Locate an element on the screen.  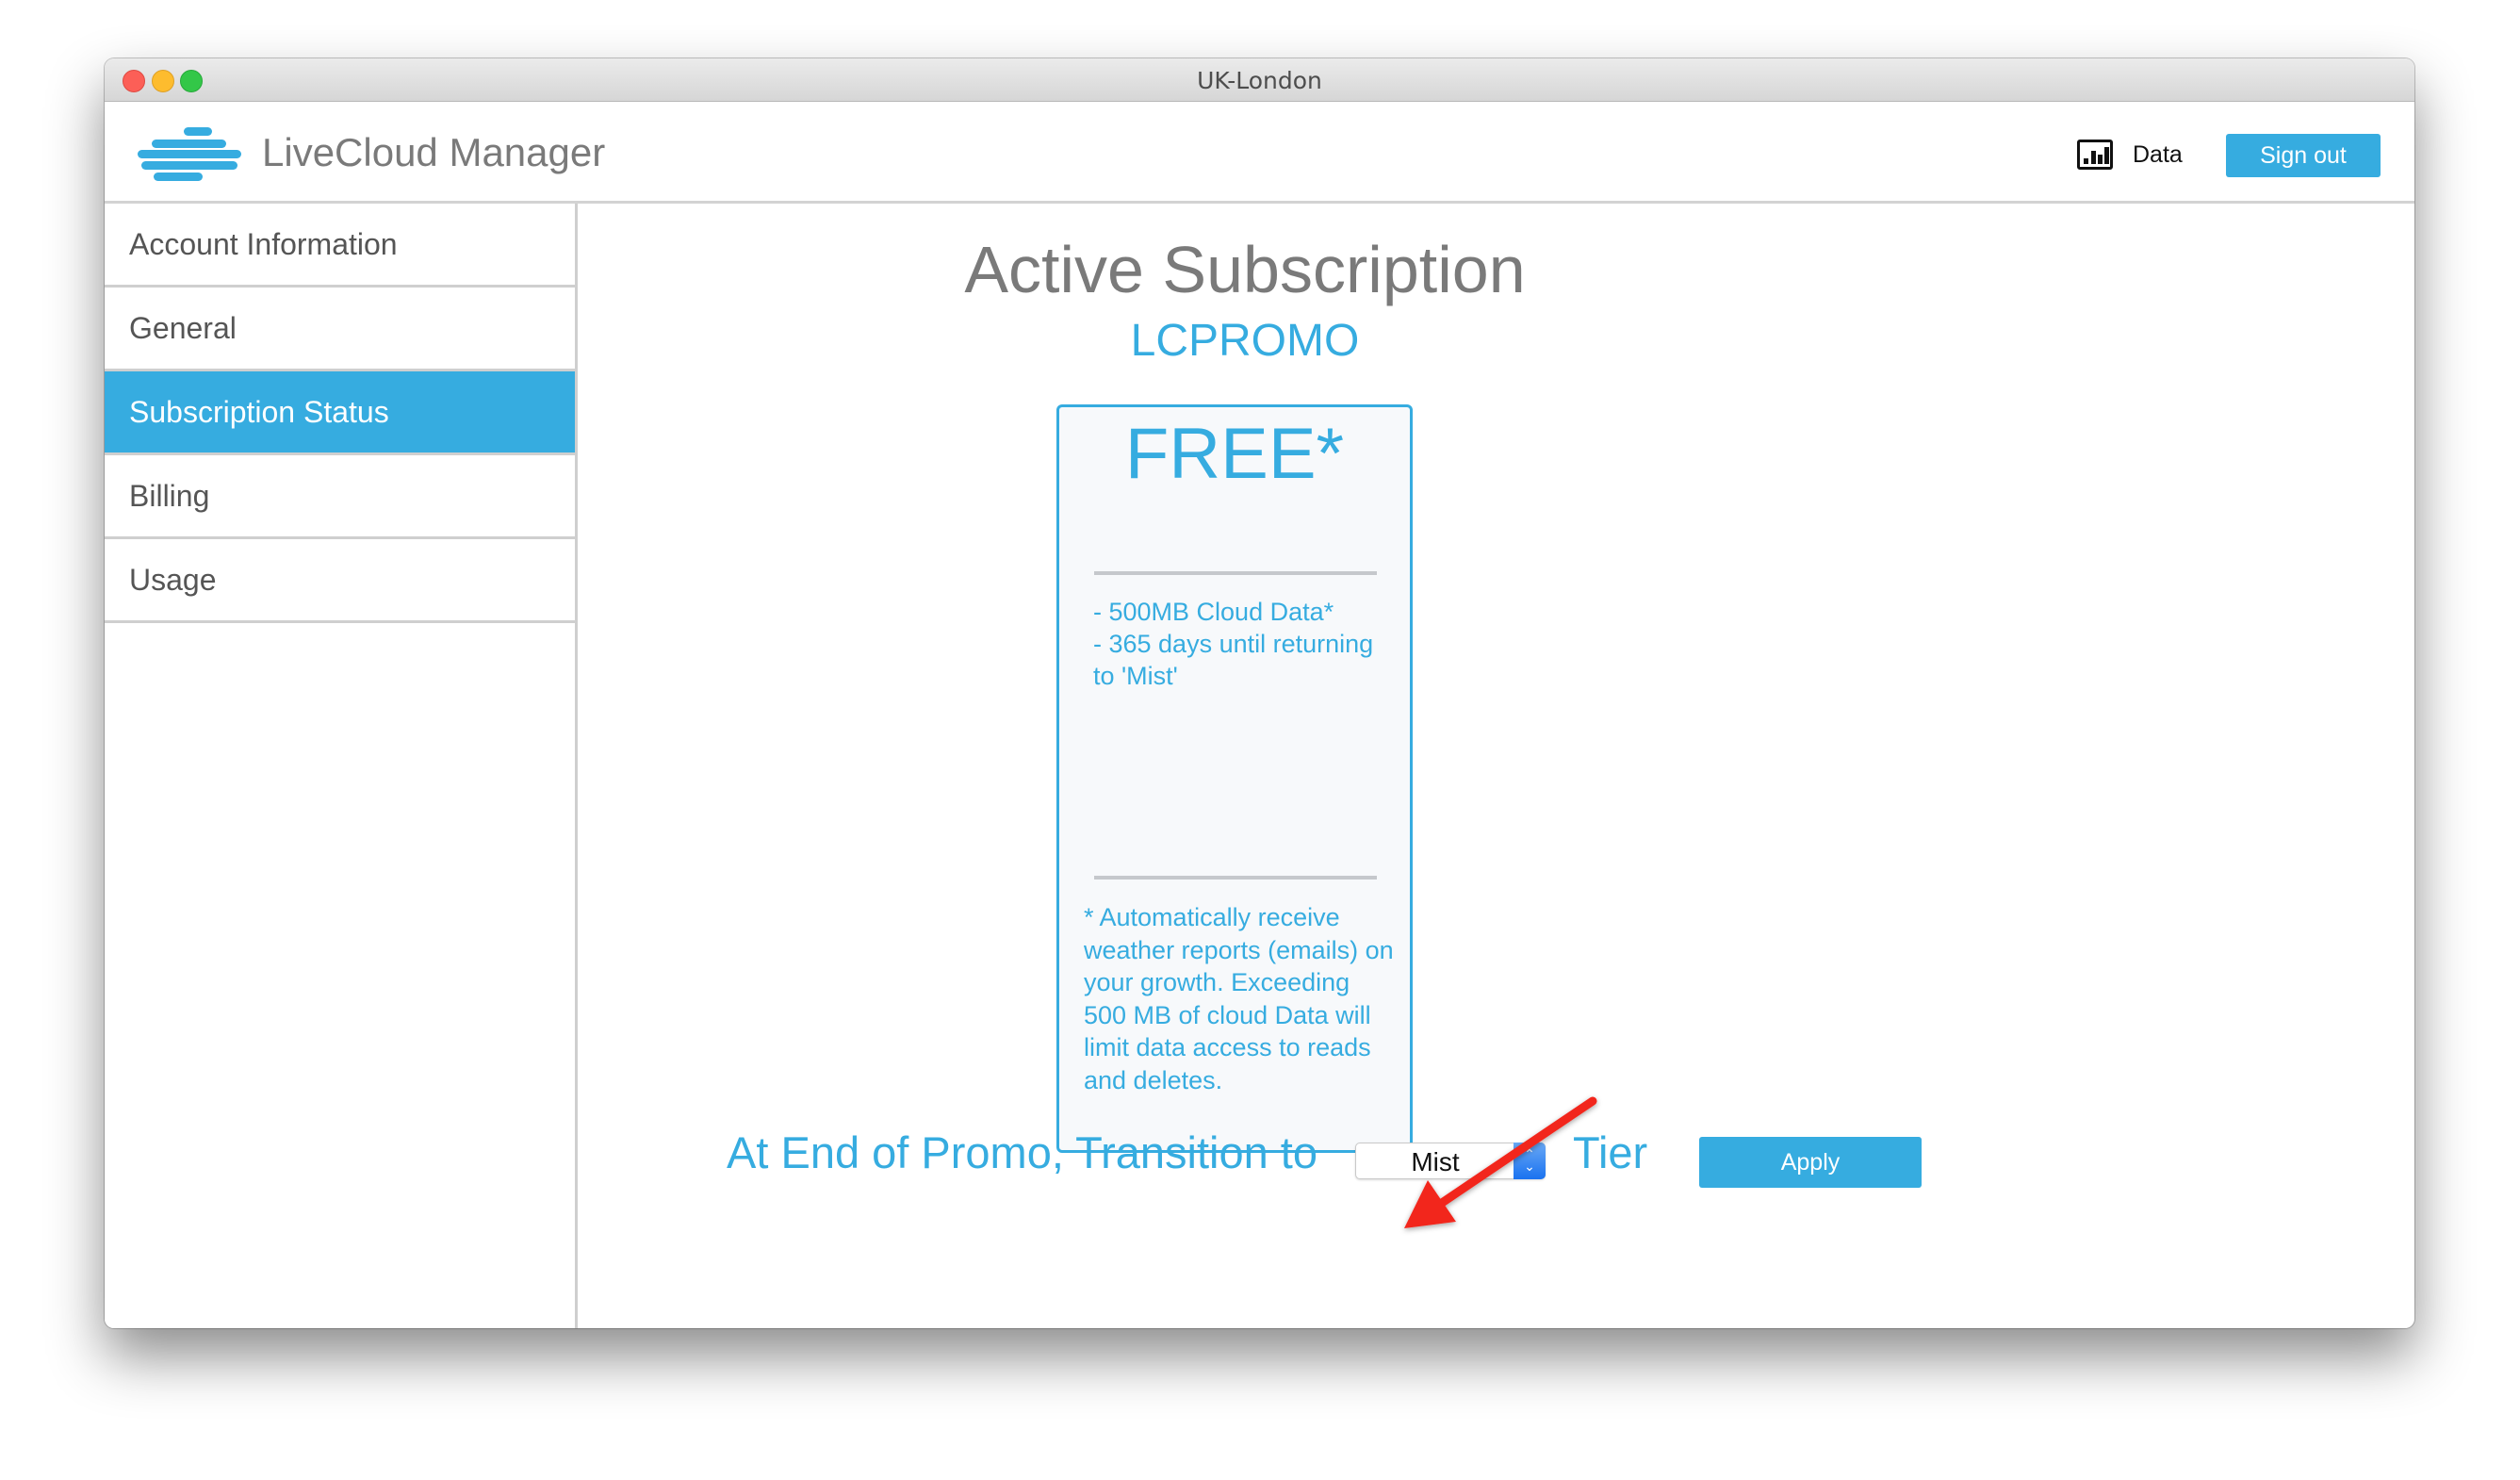
sign-out-button: Sign out is located at coordinates (2303, 155).